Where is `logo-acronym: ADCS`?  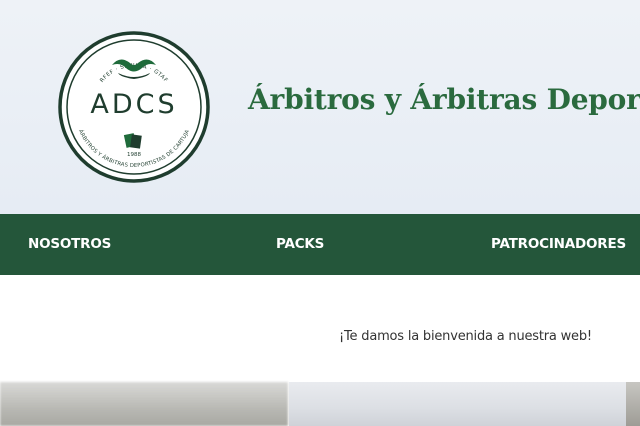
logo-acronym: ADCS is located at coordinates (133, 104).